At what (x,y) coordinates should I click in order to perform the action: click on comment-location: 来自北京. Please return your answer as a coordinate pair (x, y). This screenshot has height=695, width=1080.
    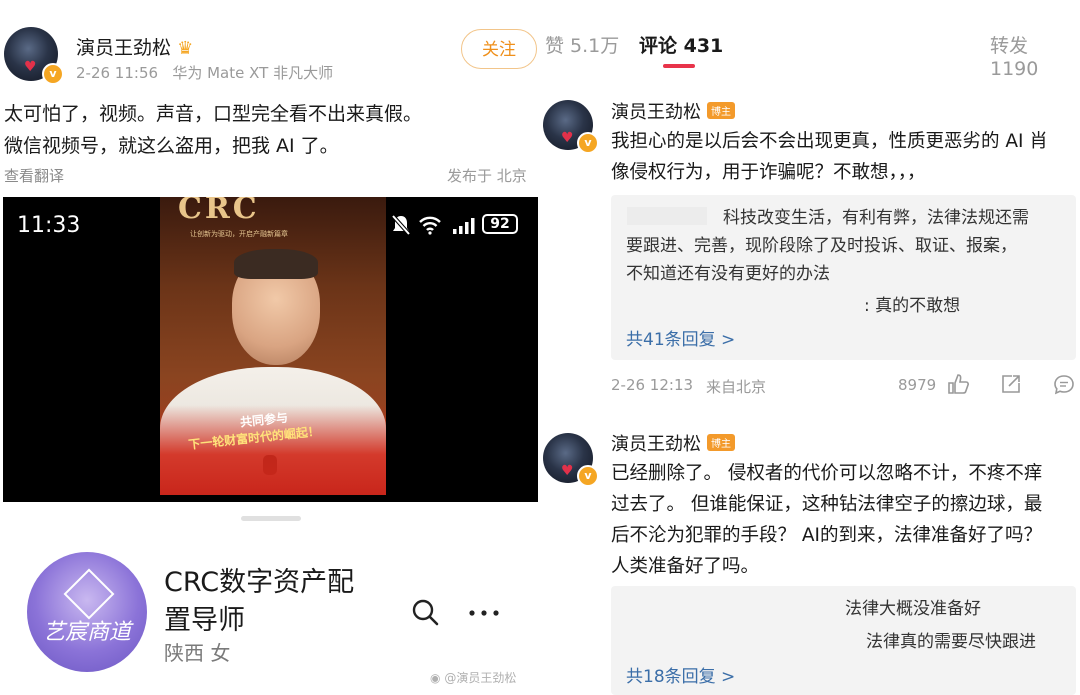
    Looking at the image, I should click on (736, 387).